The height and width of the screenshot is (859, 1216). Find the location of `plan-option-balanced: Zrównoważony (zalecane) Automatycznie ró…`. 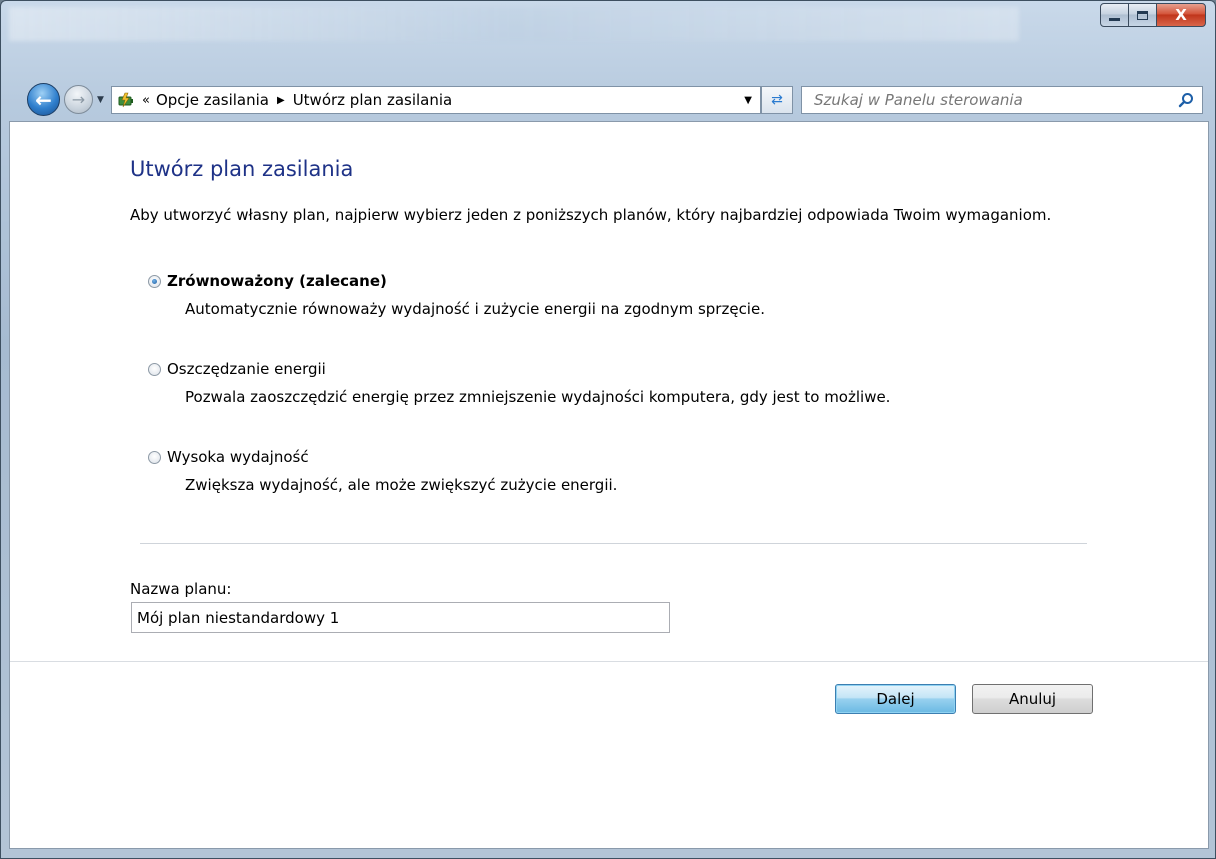

plan-option-balanced: Zrównoważony (zalecane) Automatycznie ró… is located at coordinates (456, 294).